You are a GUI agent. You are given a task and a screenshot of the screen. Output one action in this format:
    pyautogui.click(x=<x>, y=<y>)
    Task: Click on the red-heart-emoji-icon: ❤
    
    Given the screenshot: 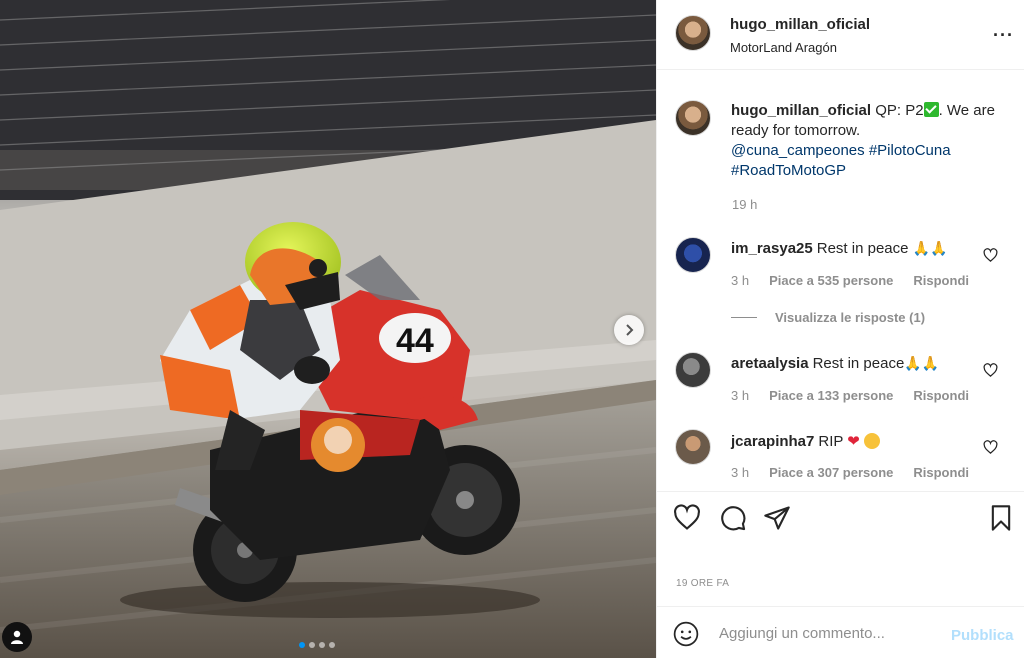 What is the action you would take?
    pyautogui.click(x=853, y=441)
    